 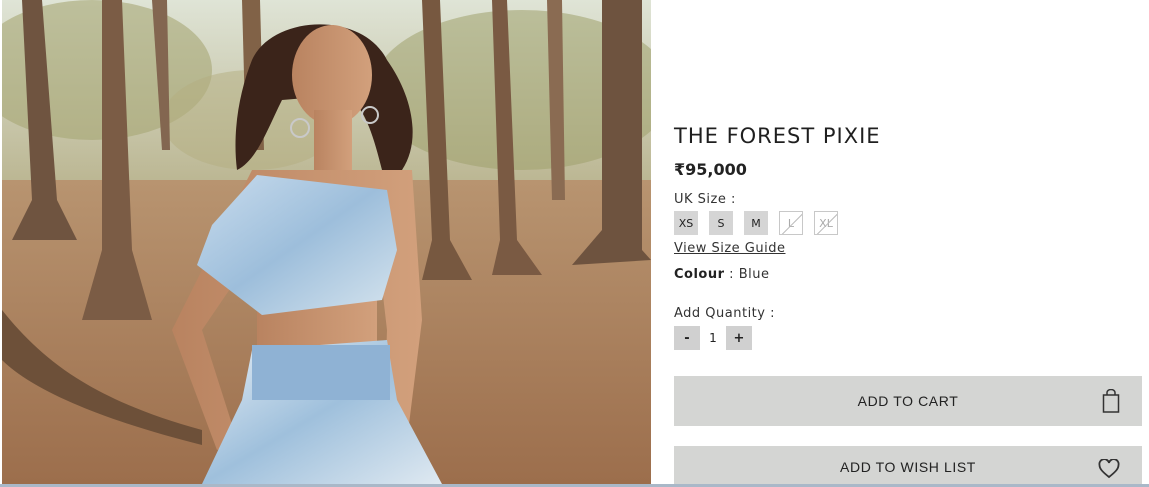 What do you see at coordinates (729, 248) in the screenshot?
I see `size-guide-link: View Size Guide` at bounding box center [729, 248].